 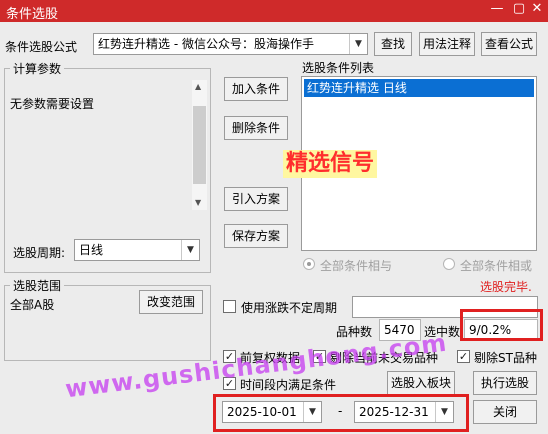 What do you see at coordinates (256, 89) in the screenshot?
I see `add-condition-button: 加入条件` at bounding box center [256, 89].